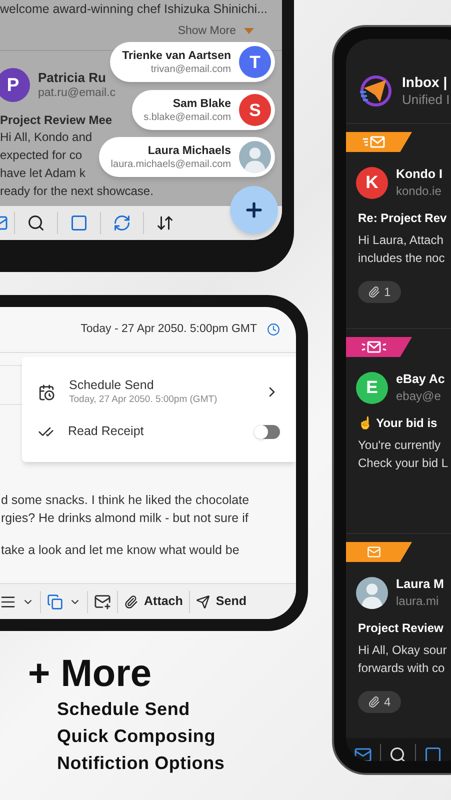 This screenshot has width=451, height=800. Describe the element at coordinates (41, 155) in the screenshot. I see `email-body-line: expected for co` at that location.